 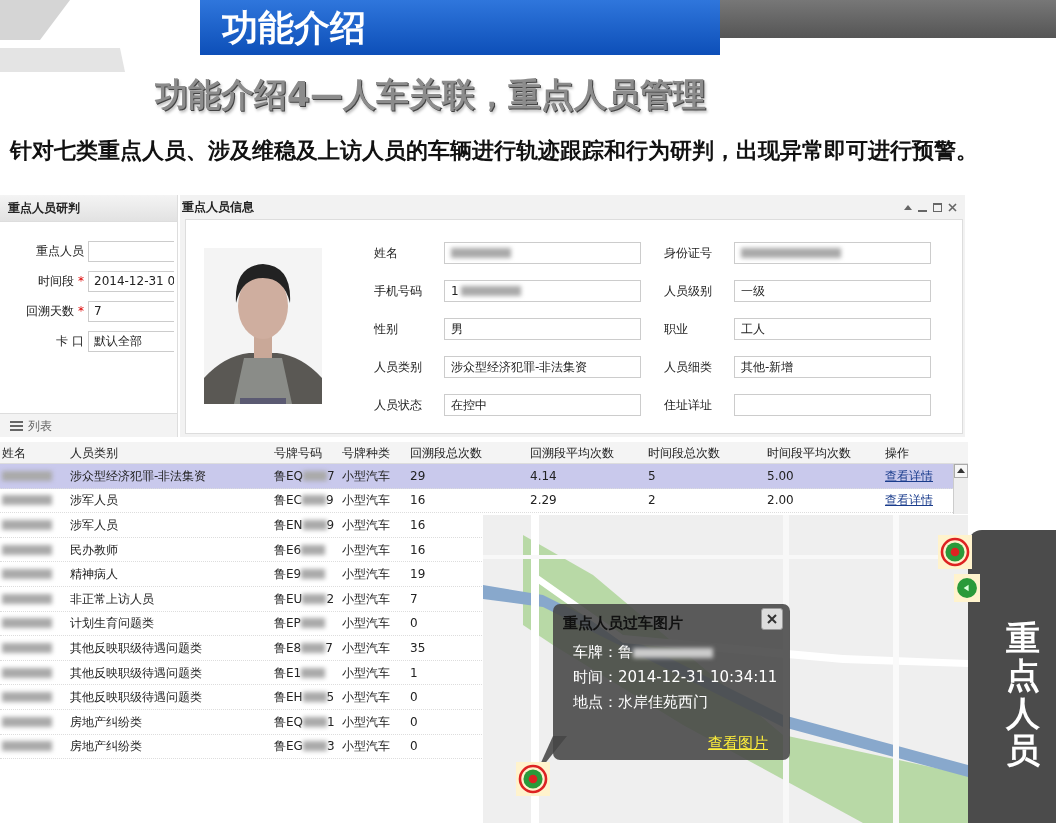 What do you see at coordinates (476, 501) in the screenshot?
I see `table-row: 涉军人员 鲁EC 9 小型汽车 16 2.29 2 2.00 查看详情` at bounding box center [476, 501].